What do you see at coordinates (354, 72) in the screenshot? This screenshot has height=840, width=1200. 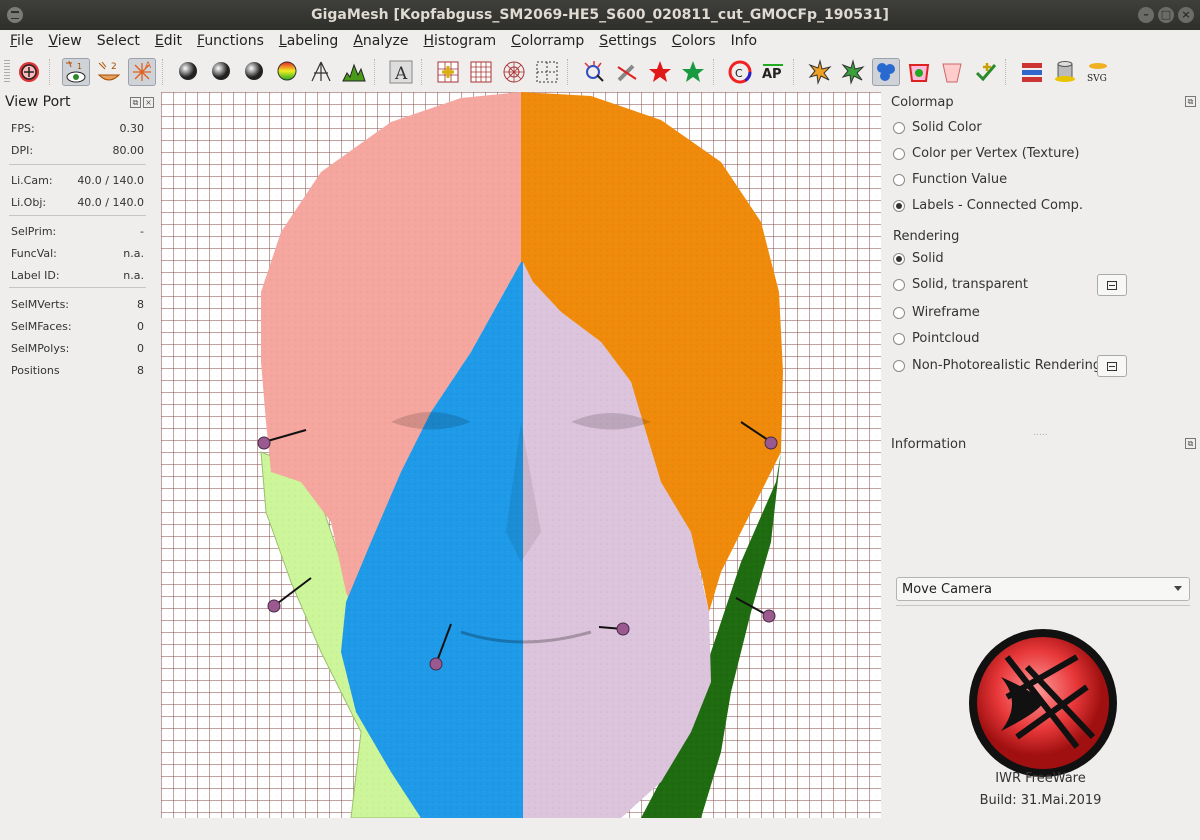 I see `histogram-icon` at bounding box center [354, 72].